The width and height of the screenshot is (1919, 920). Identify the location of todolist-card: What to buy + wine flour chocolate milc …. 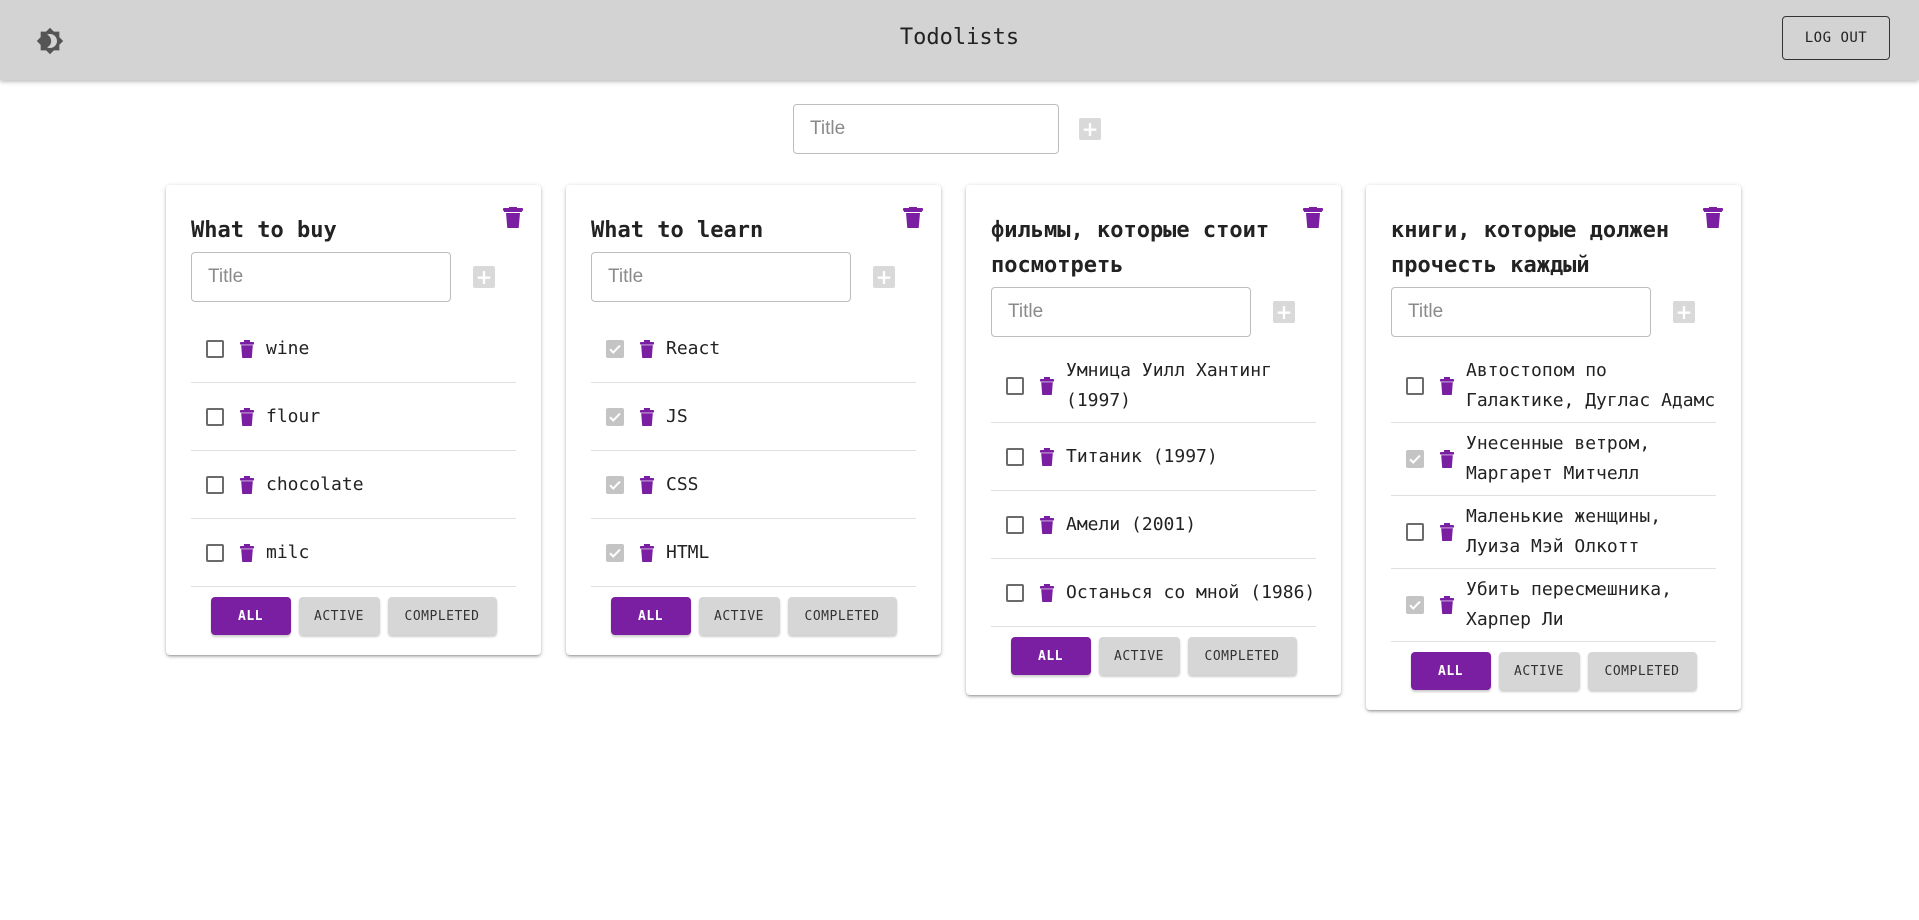
(353, 420).